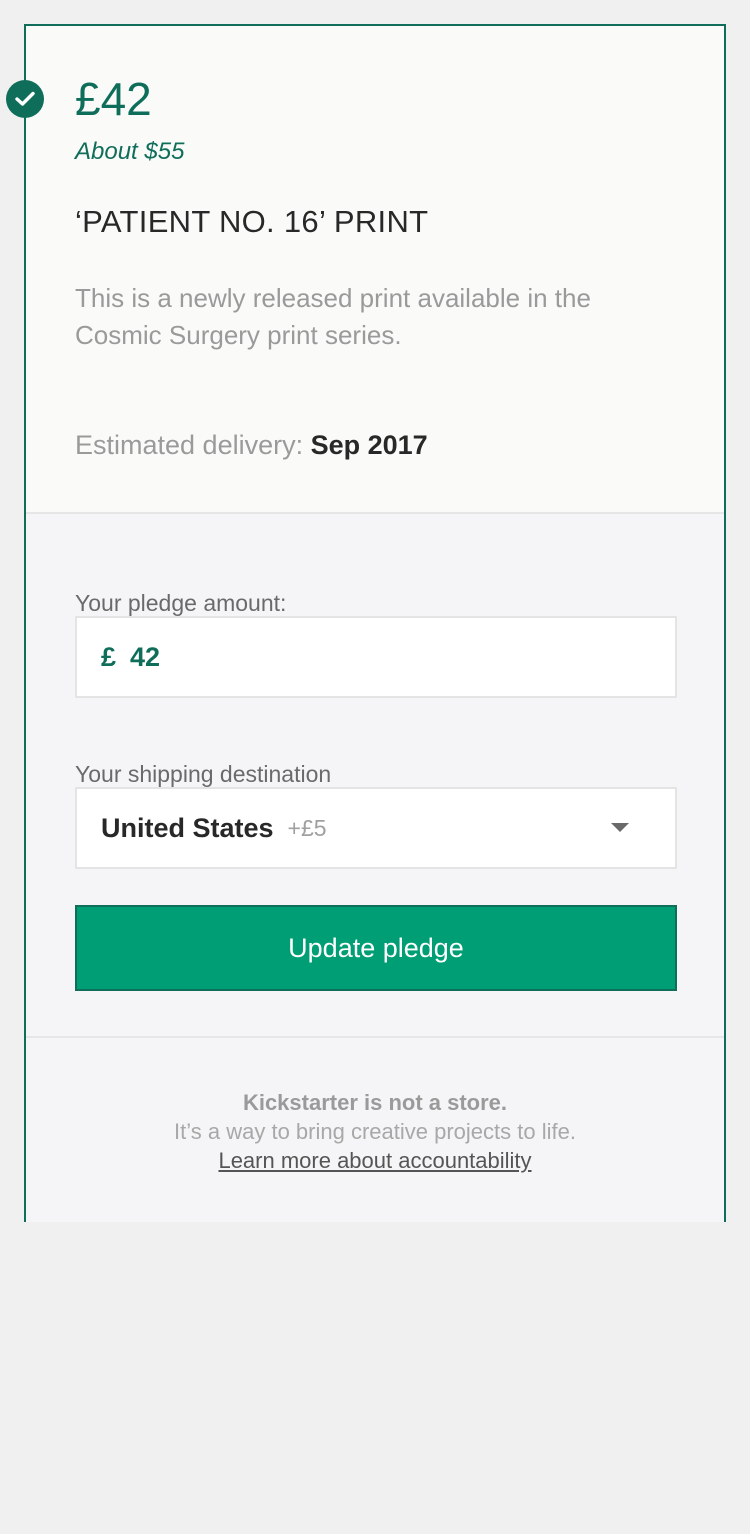 The width and height of the screenshot is (750, 1534). Describe the element at coordinates (375, 1102) in the screenshot. I see `not-a-store-heading: Kickstarter is not a store.` at that location.